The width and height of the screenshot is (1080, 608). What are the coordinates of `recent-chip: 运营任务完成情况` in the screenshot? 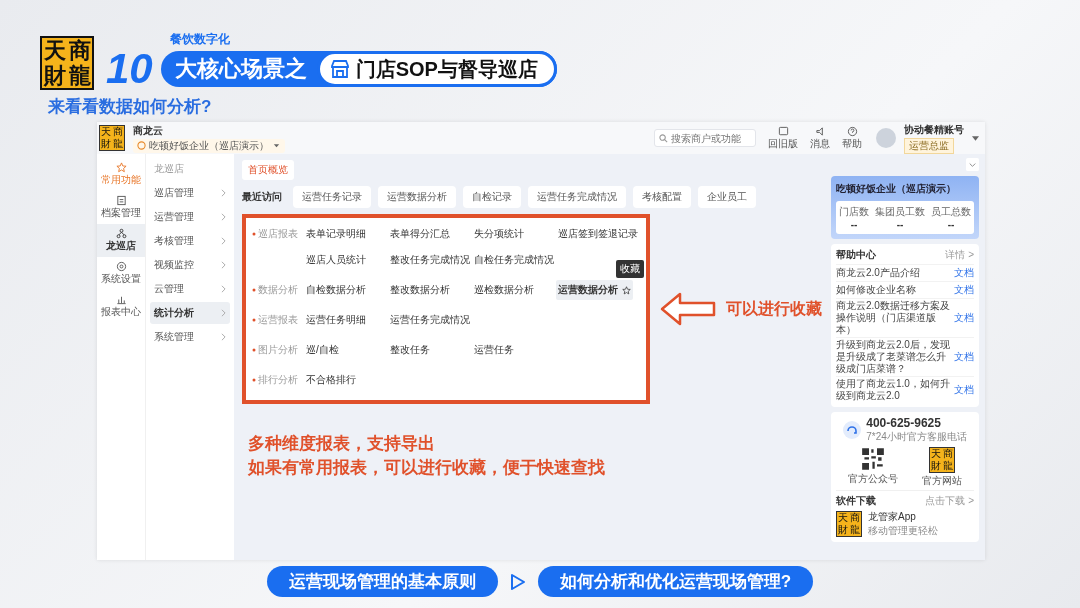 It's located at (577, 197).